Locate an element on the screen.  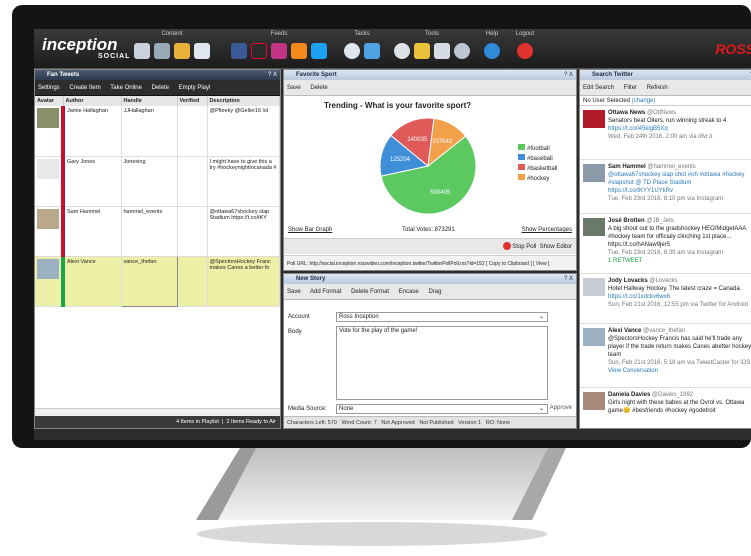
show-percentages-link: Show Percentages is located at coordinates (547, 230).